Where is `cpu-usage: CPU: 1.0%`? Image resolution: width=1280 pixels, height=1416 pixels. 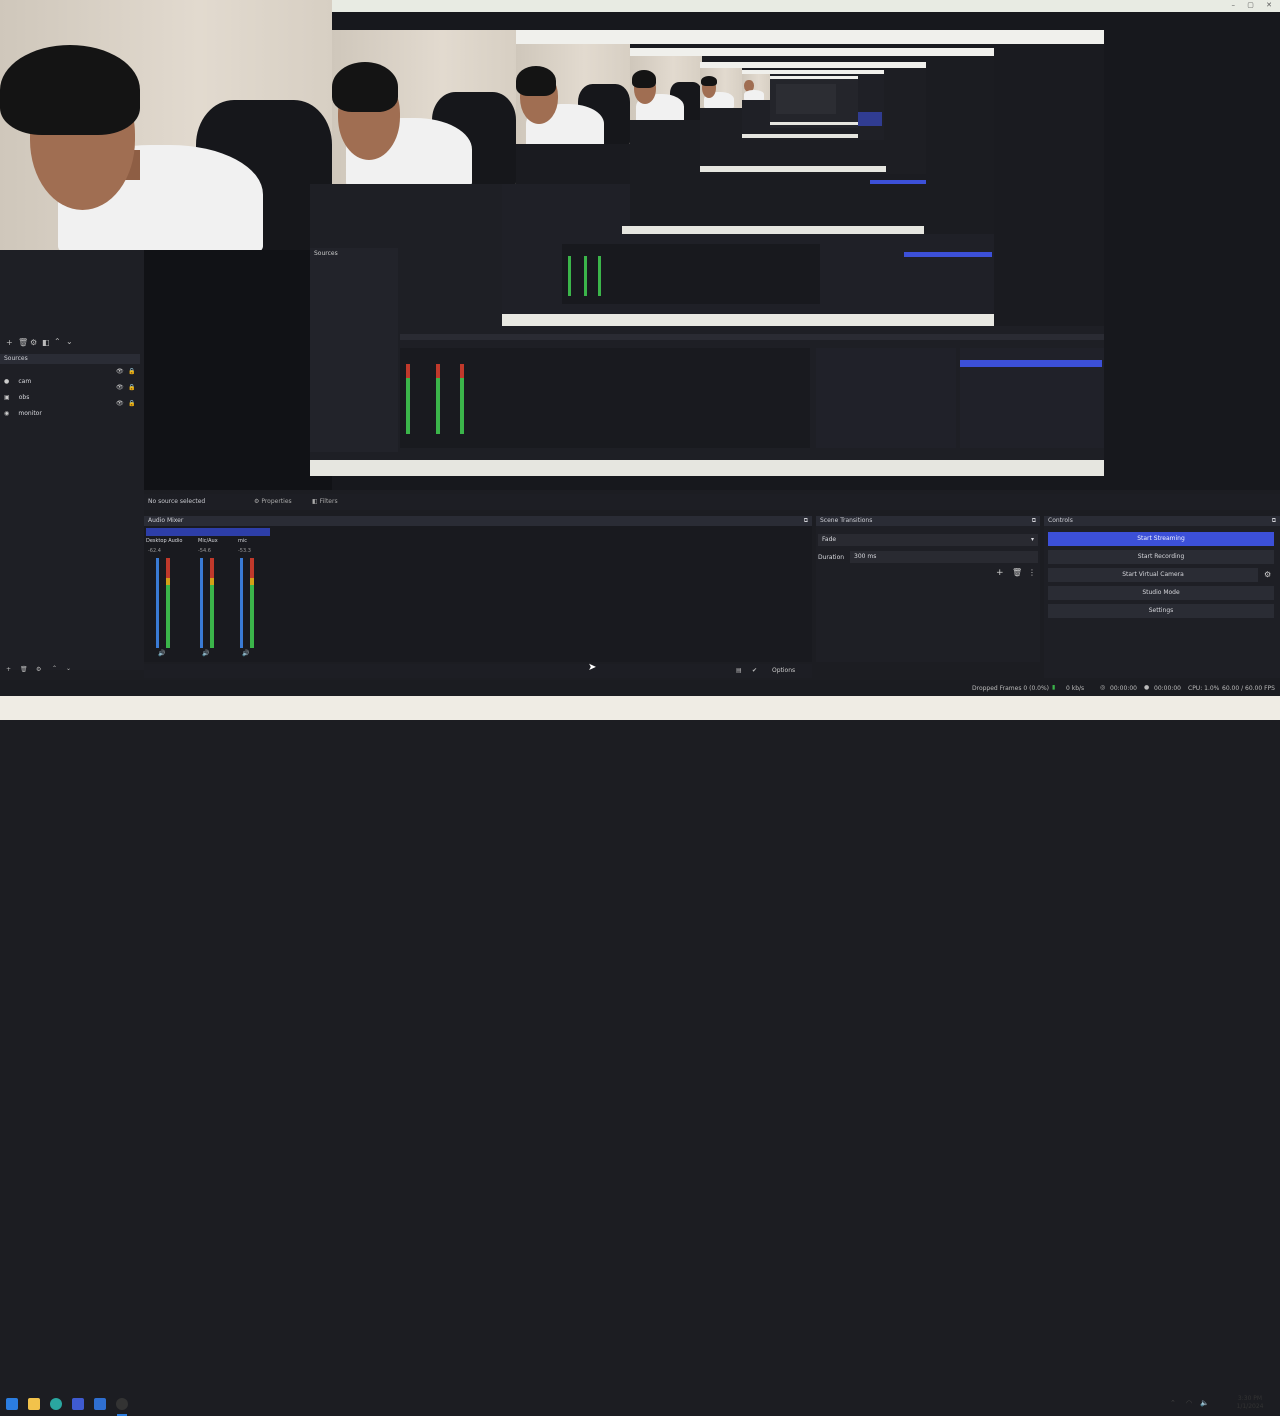
cpu-usage: CPU: 1.0% is located at coordinates (1204, 688).